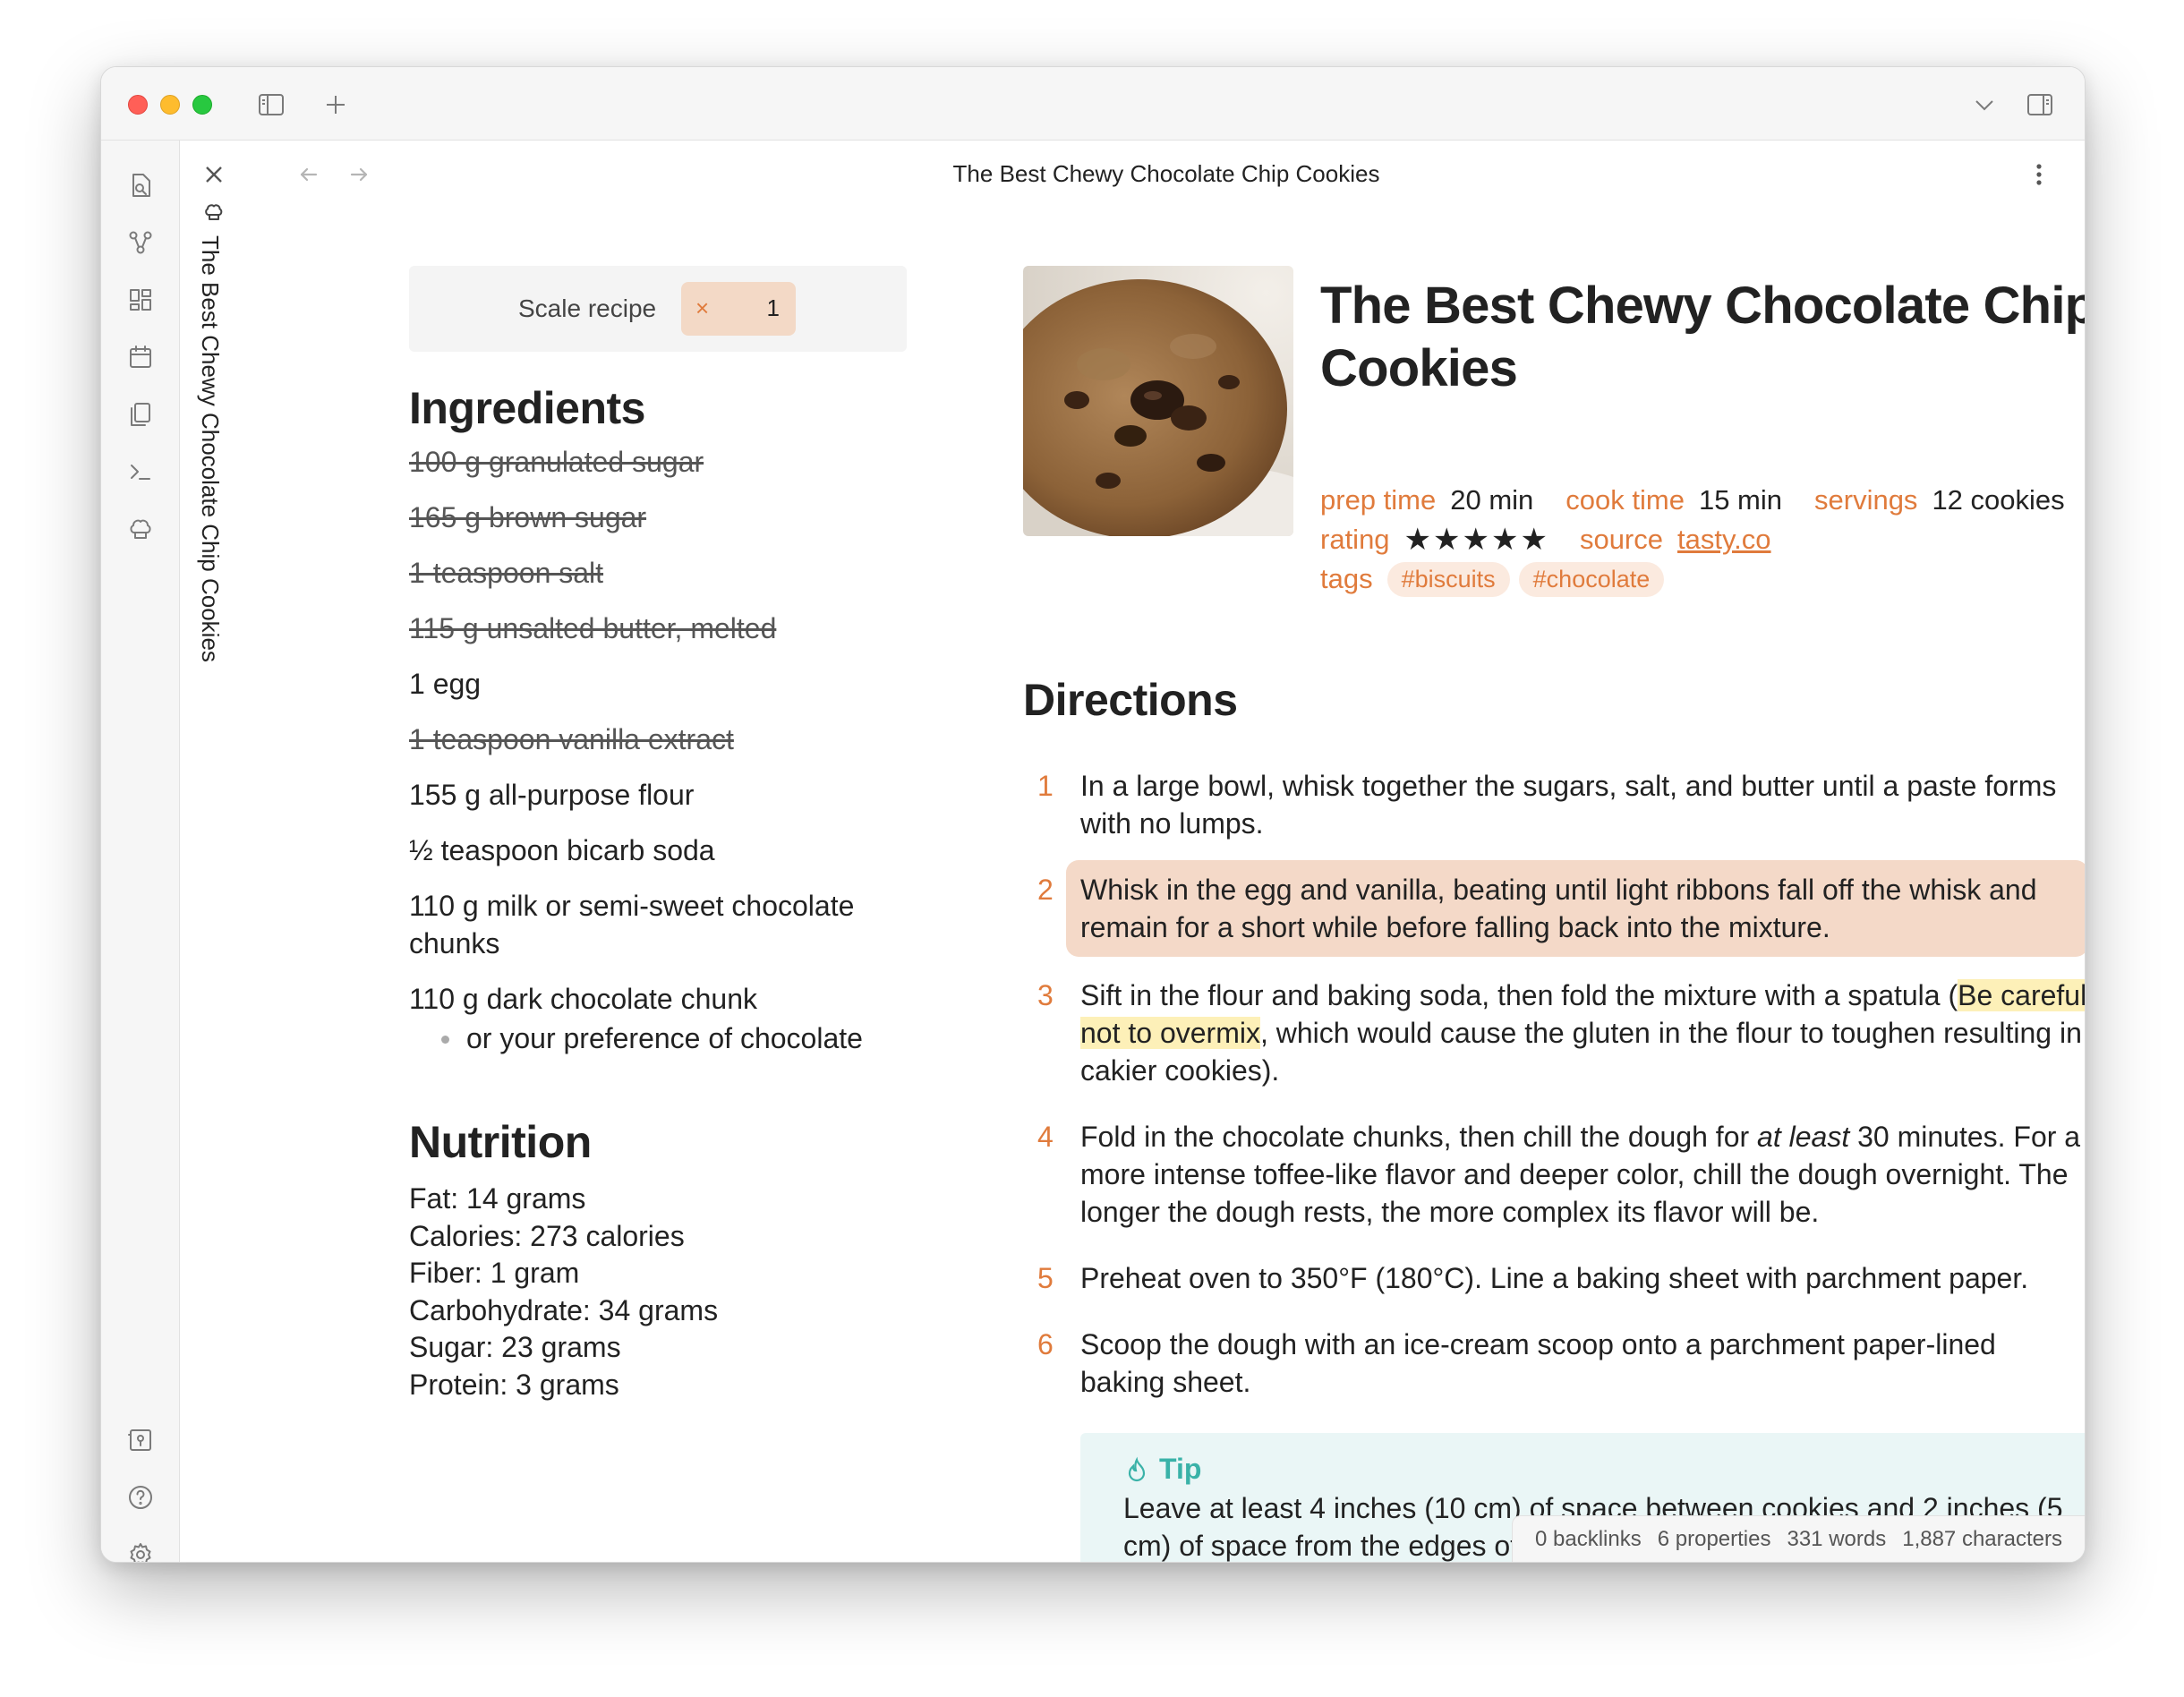 This screenshot has width=2184, height=1697. Describe the element at coordinates (214, 174) in the screenshot. I see `close-tab-icon` at that location.